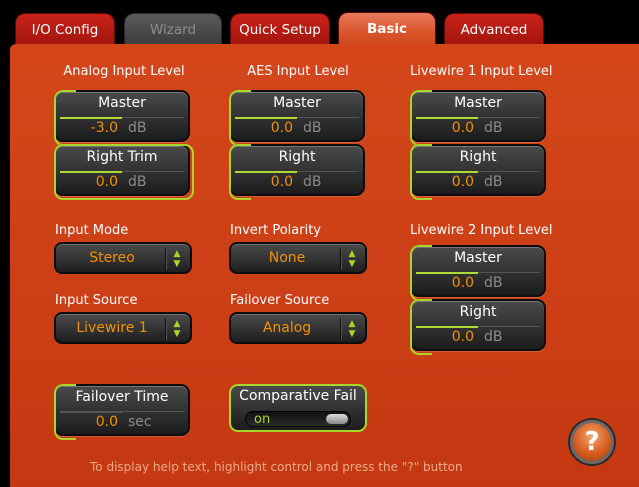  What do you see at coordinates (104, 128) in the screenshot?
I see `analog-master-value: -3.0` at bounding box center [104, 128].